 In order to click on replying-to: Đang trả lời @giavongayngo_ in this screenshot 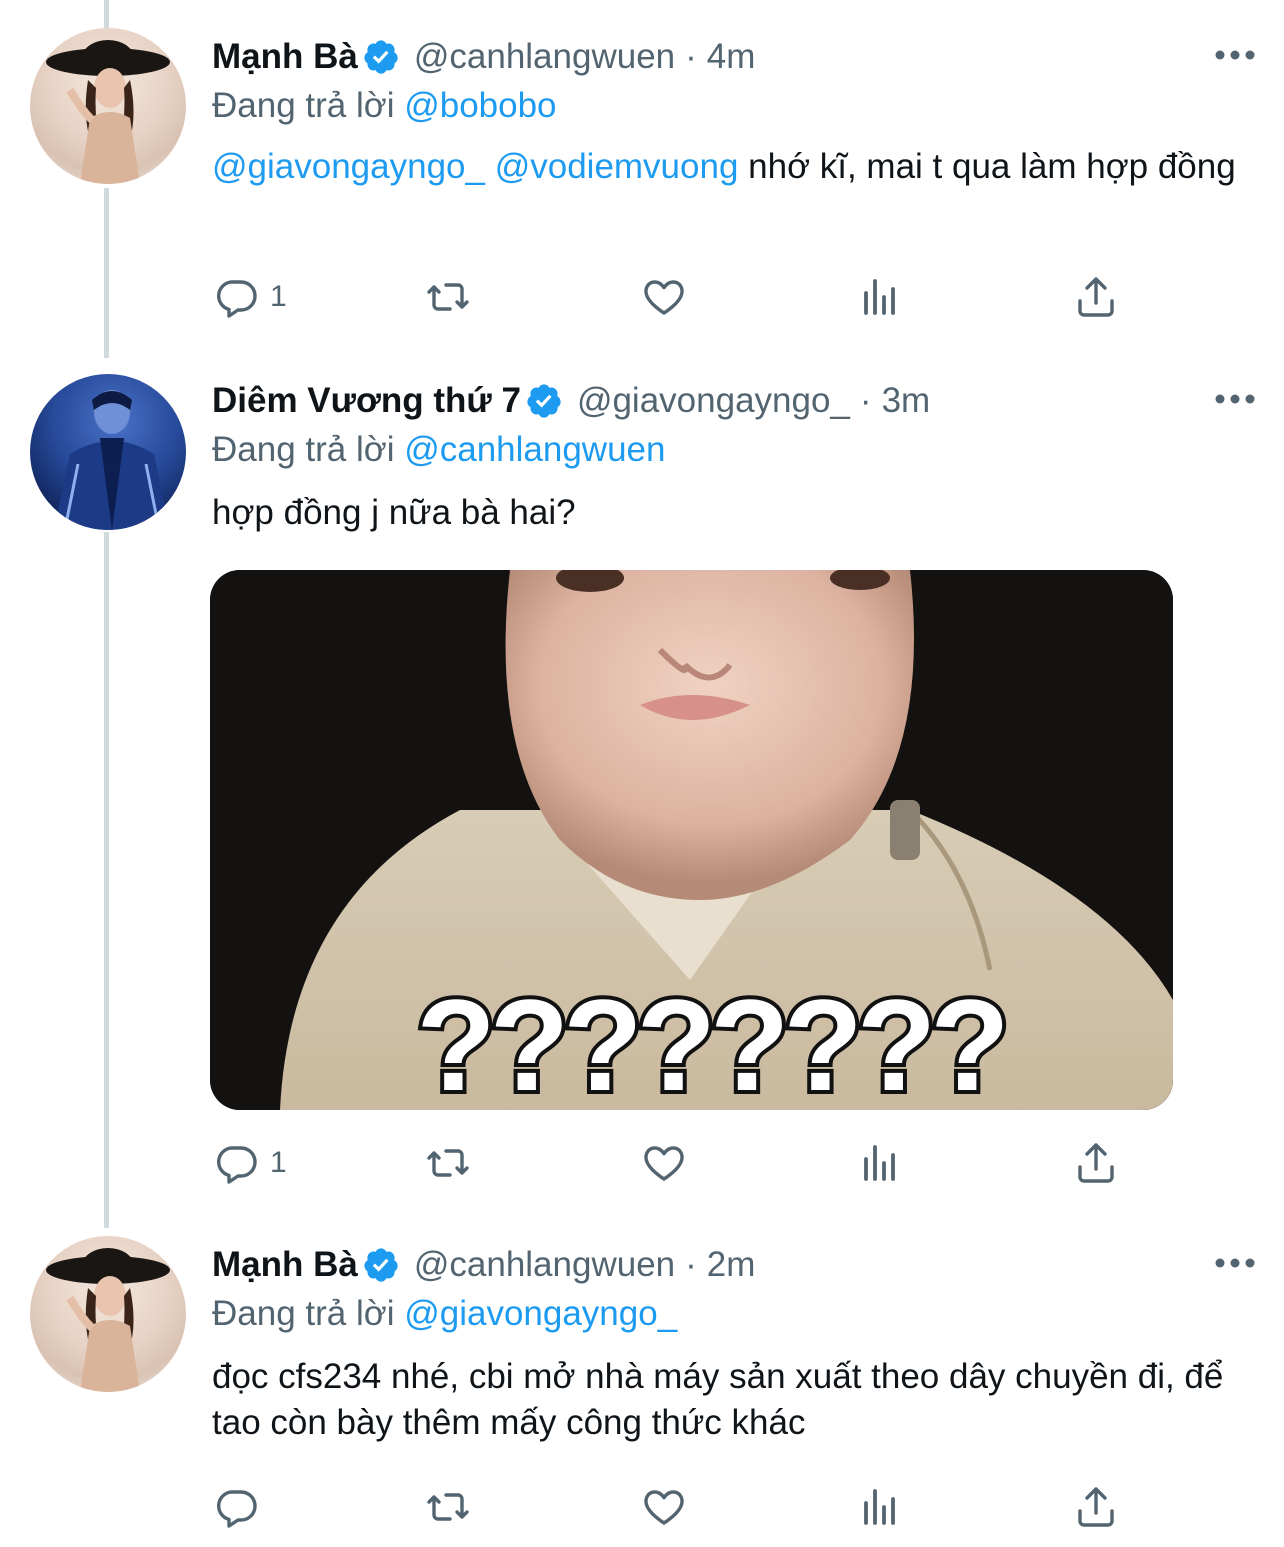, I will do `click(444, 1314)`.